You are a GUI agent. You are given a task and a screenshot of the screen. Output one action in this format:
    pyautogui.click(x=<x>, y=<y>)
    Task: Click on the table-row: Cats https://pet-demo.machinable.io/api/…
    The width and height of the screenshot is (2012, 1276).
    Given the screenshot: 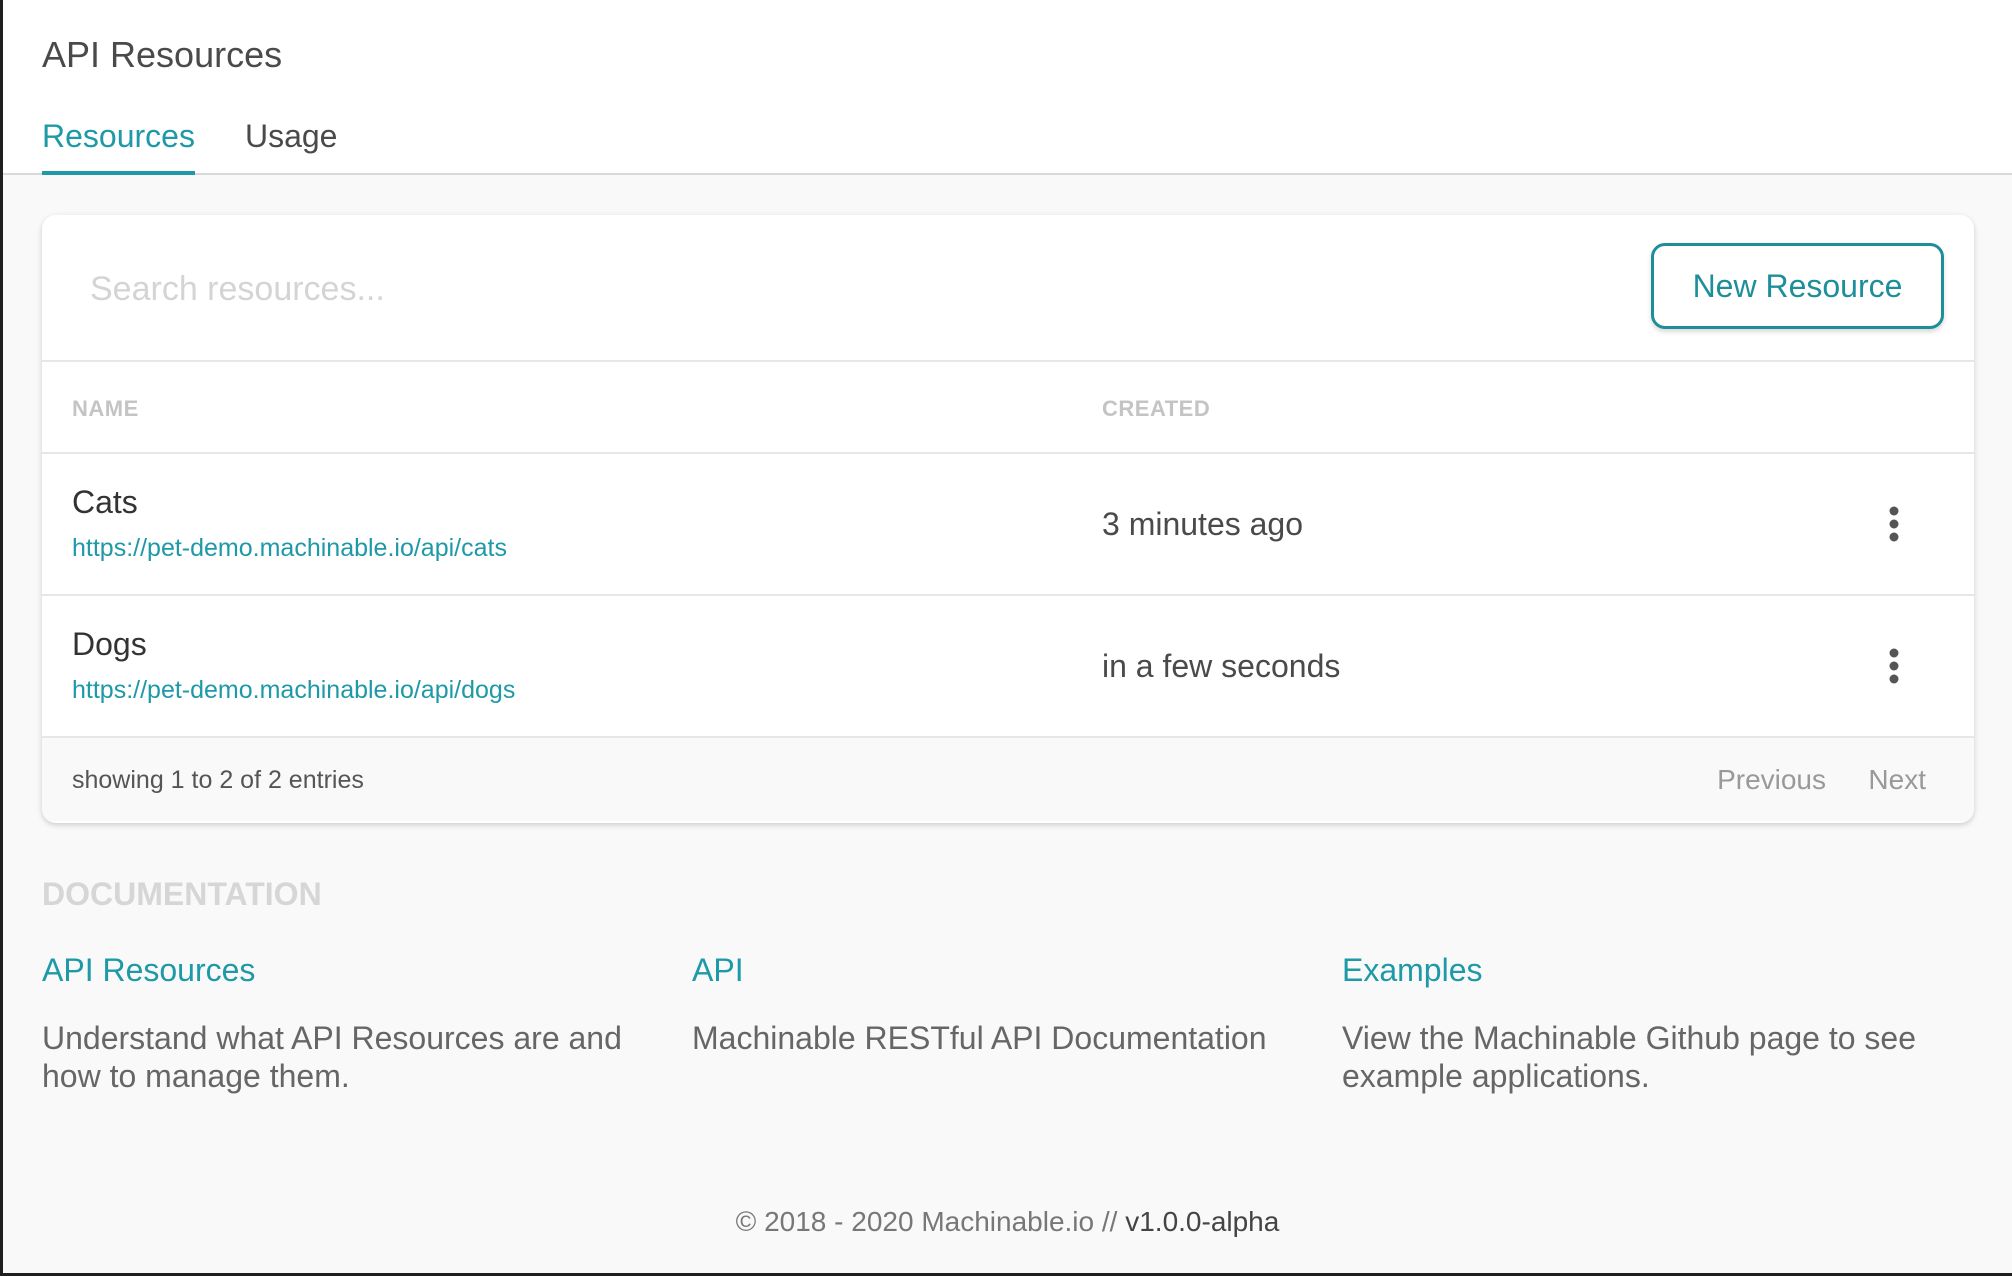 What is the action you would take?
    pyautogui.click(x=1008, y=525)
    